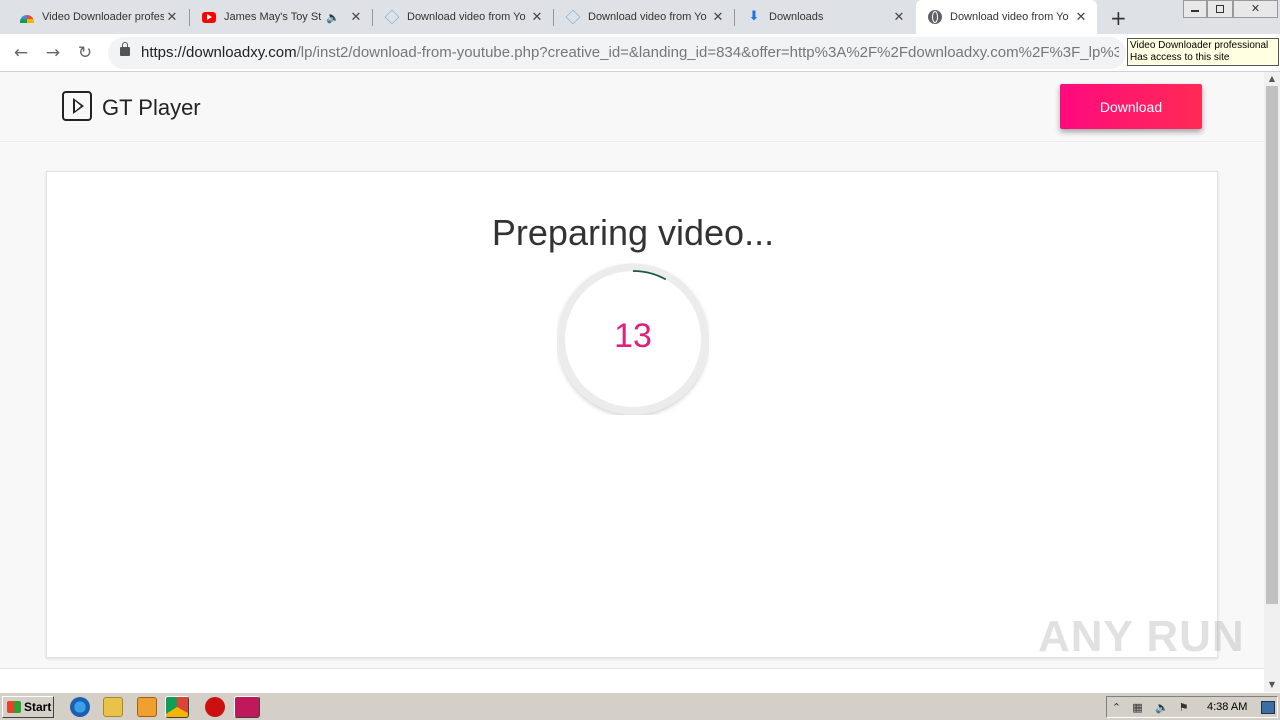 Image resolution: width=1280 pixels, height=720 pixels. What do you see at coordinates (1272, 685) in the screenshot?
I see `scroll-down-icon: ▼` at bounding box center [1272, 685].